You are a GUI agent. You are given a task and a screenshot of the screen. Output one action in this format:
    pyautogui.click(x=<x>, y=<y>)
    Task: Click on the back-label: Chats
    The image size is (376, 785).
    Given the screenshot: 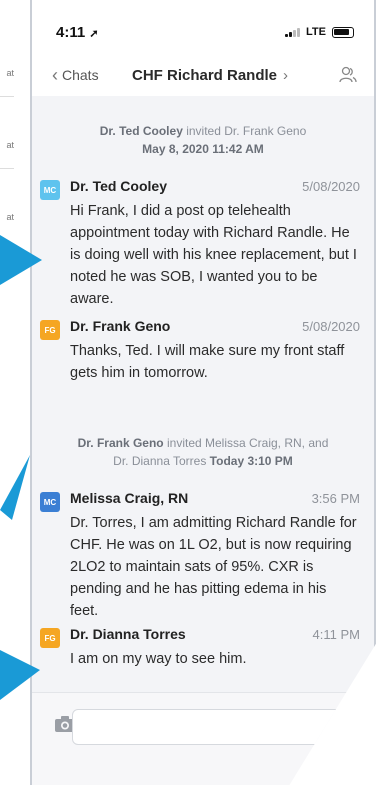 What is the action you would take?
    pyautogui.click(x=80, y=75)
    